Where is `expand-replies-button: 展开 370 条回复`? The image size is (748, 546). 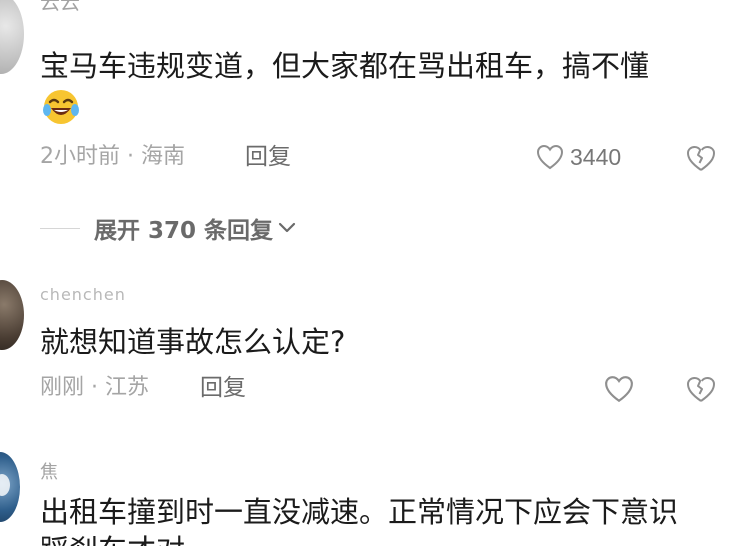
expand-replies-button: 展开 370 条回复 is located at coordinates (168, 228).